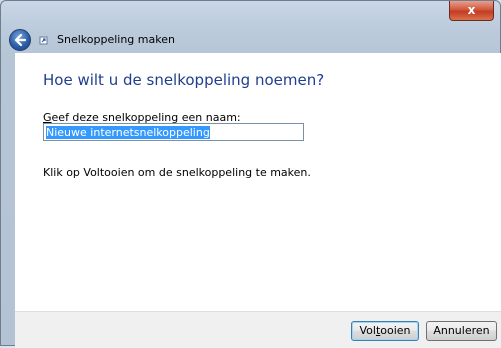 The height and width of the screenshot is (348, 501). What do you see at coordinates (128, 132) in the screenshot?
I see `shortcut-name-value: Nieuwe internetsnelkoppeling` at bounding box center [128, 132].